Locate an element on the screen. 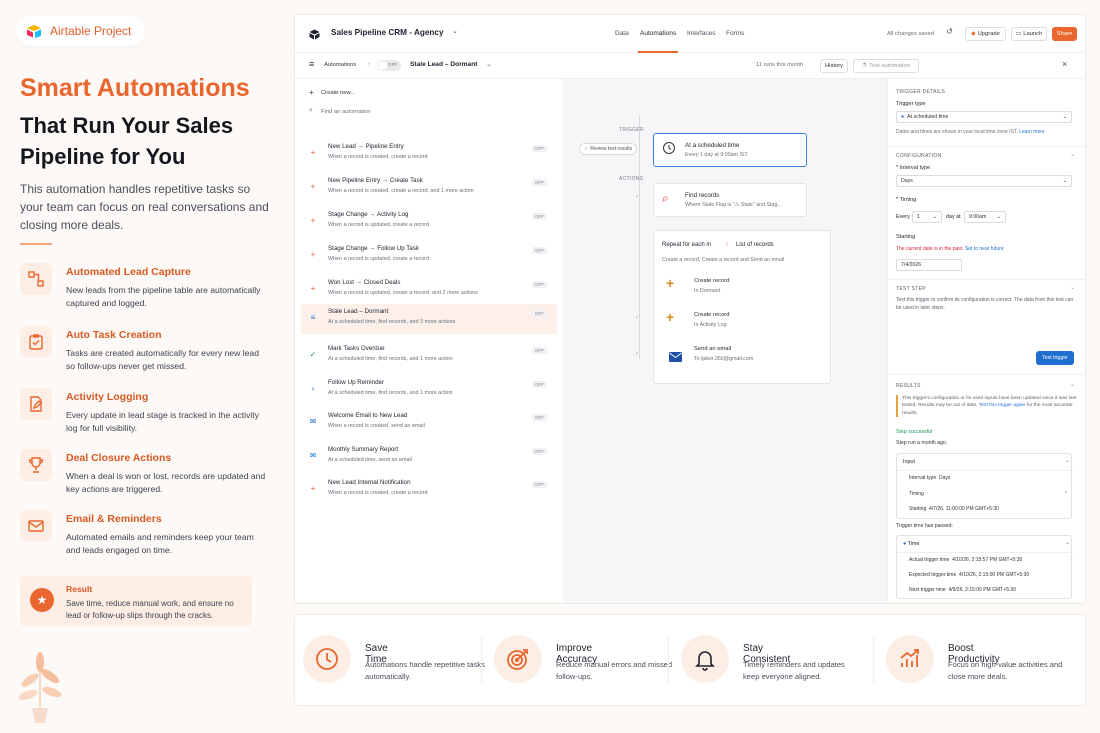  past-date-warning: The current date is in the past. is located at coordinates (930, 249).